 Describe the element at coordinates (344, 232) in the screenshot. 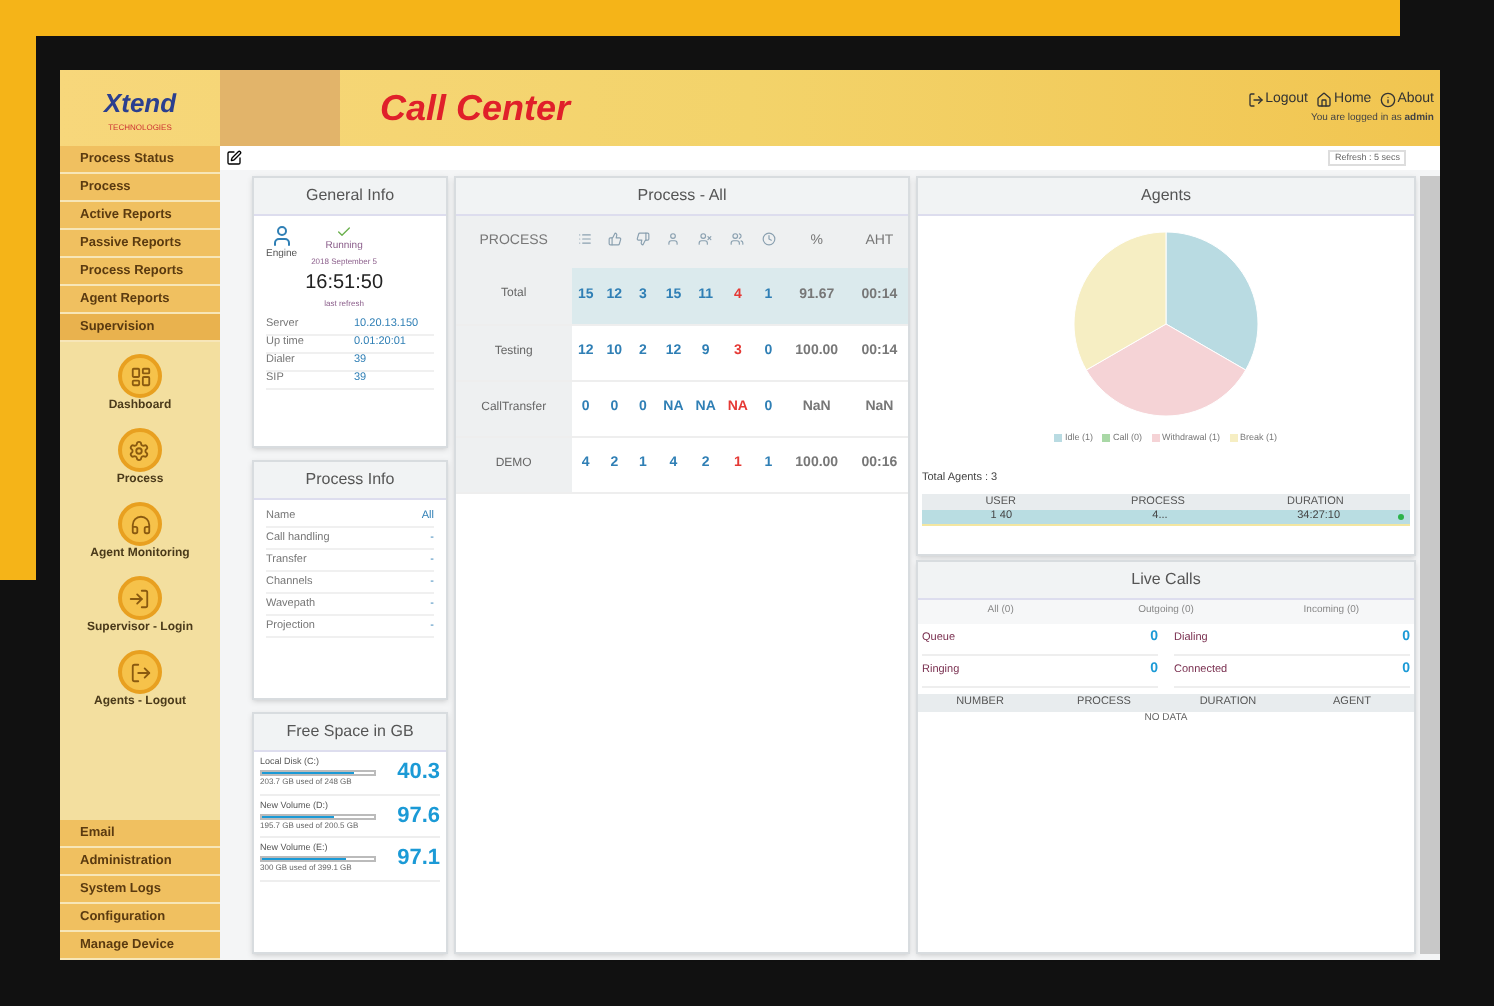

I see `check-icon` at that location.